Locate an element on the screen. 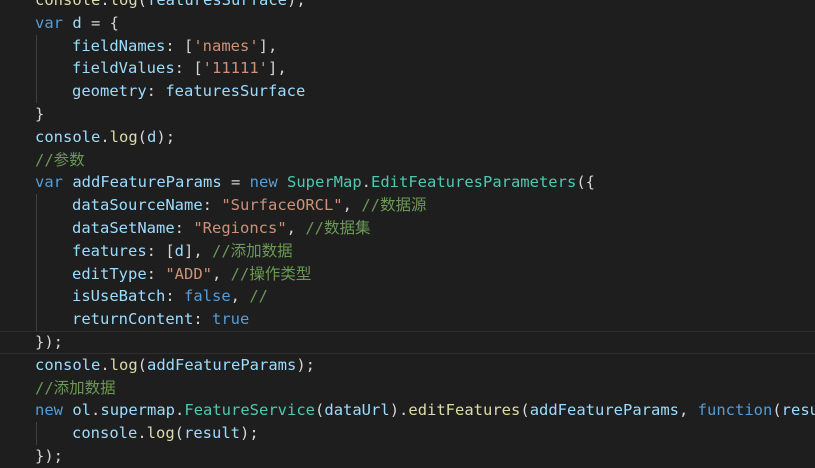 This screenshot has width=815, height=468. code-line: editType: "ADD", //操作类型 is located at coordinates (407, 274).